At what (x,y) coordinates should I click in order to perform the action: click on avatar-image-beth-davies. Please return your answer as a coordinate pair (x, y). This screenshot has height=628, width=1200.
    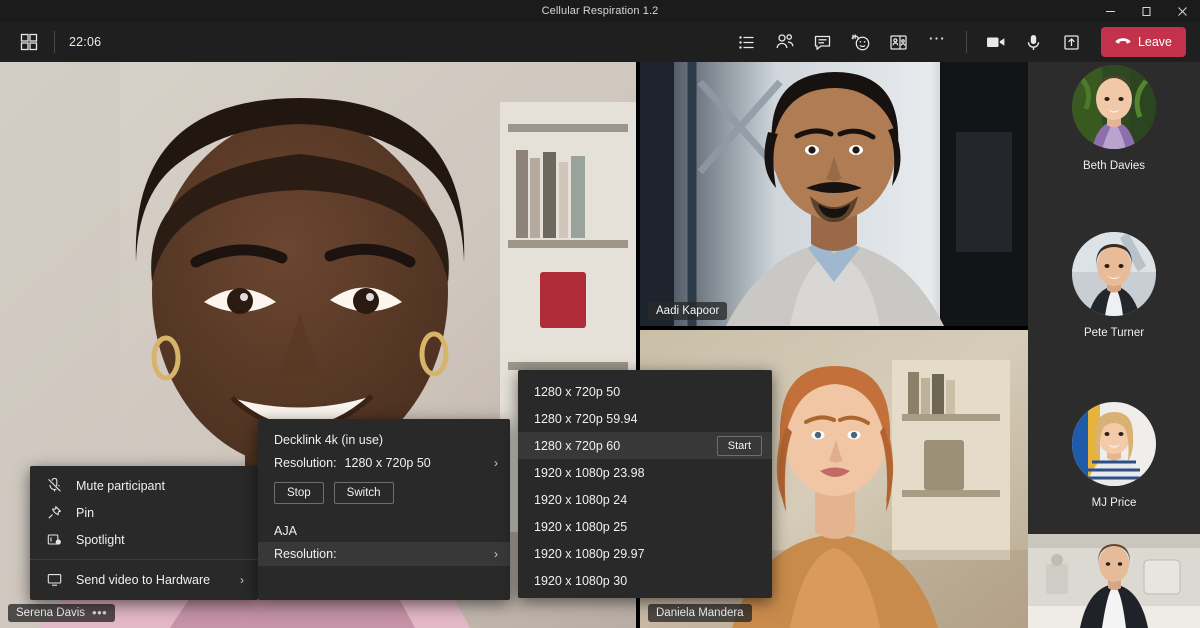
    Looking at the image, I should click on (1114, 107).